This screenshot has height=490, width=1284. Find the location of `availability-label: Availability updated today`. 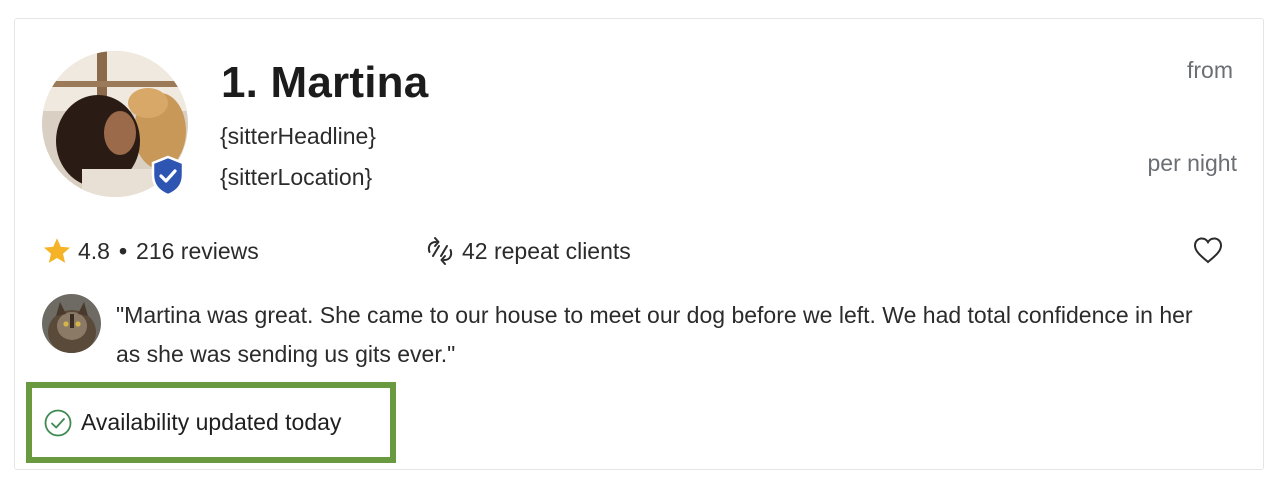

availability-label: Availability updated today is located at coordinates (211, 422).